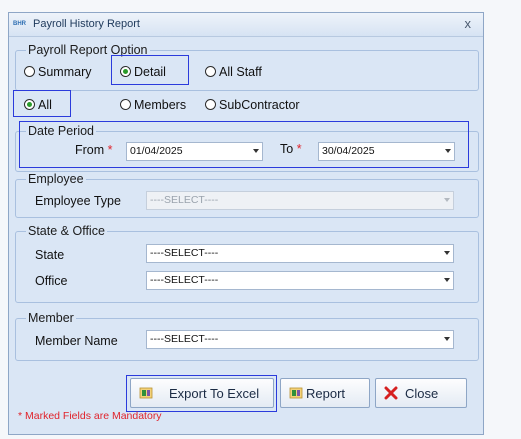  I want to click on report-icon, so click(296, 393).